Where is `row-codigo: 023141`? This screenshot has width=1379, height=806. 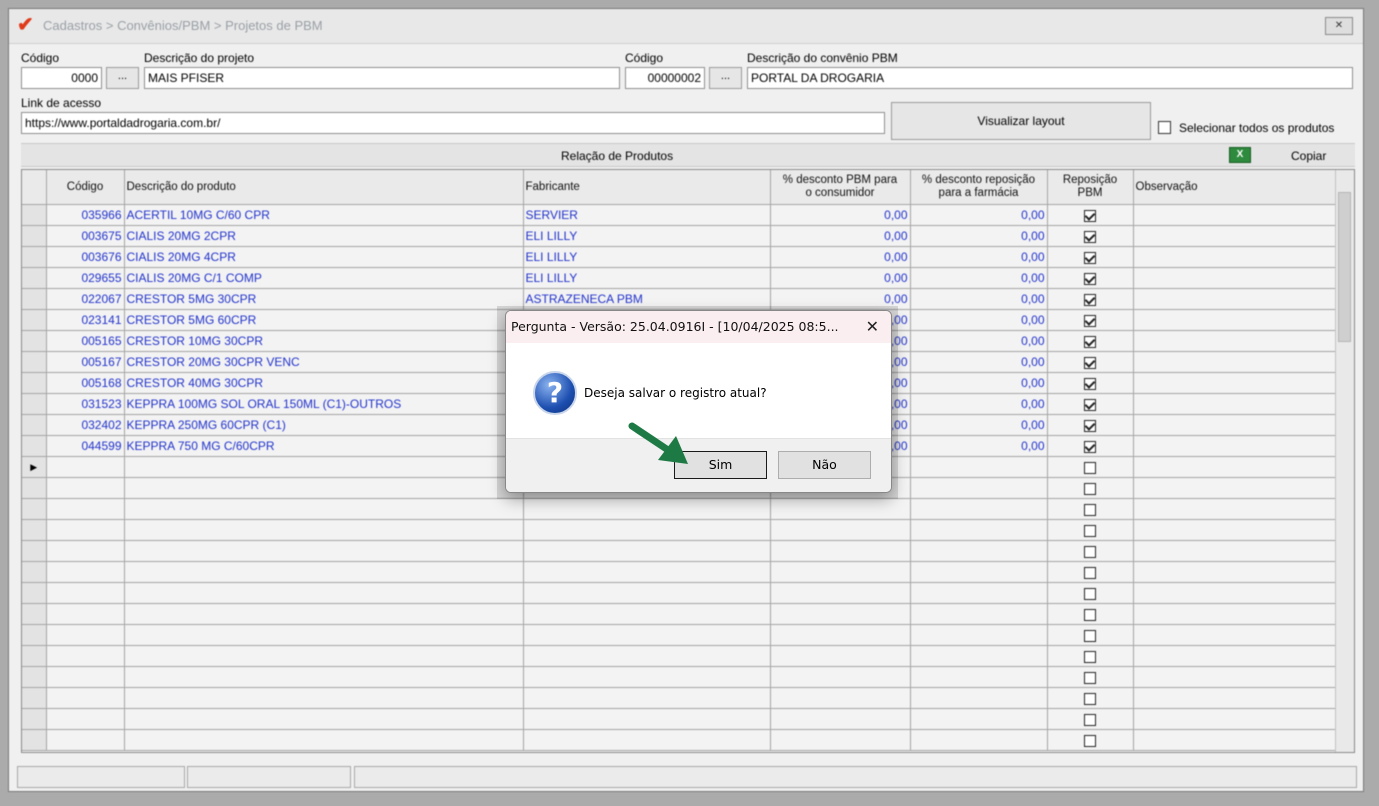
row-codigo: 023141 is located at coordinates (85, 320).